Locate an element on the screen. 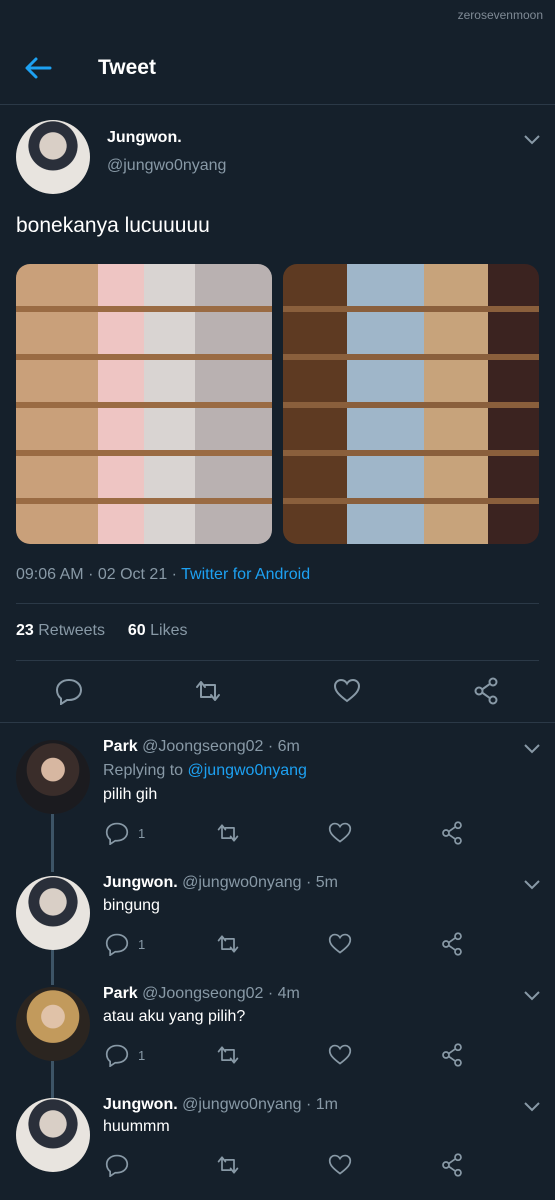 This screenshot has height=1200, width=555. tweet-date: 02 Oct 21 is located at coordinates (132, 574).